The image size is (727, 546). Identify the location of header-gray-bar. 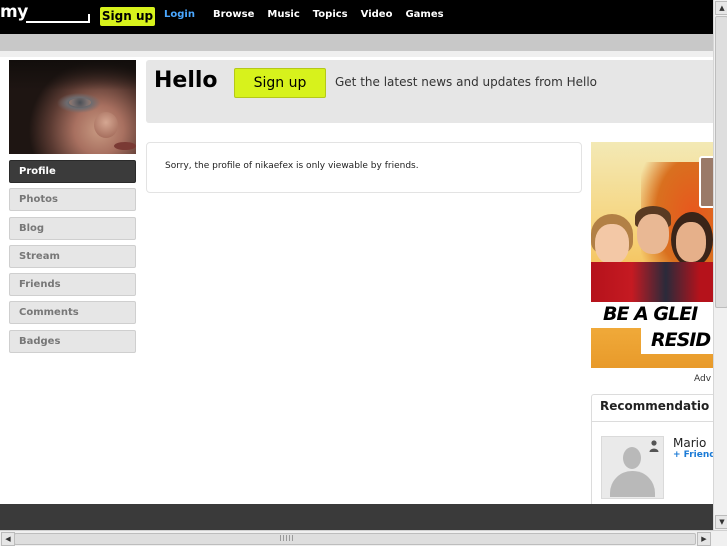
(363, 42).